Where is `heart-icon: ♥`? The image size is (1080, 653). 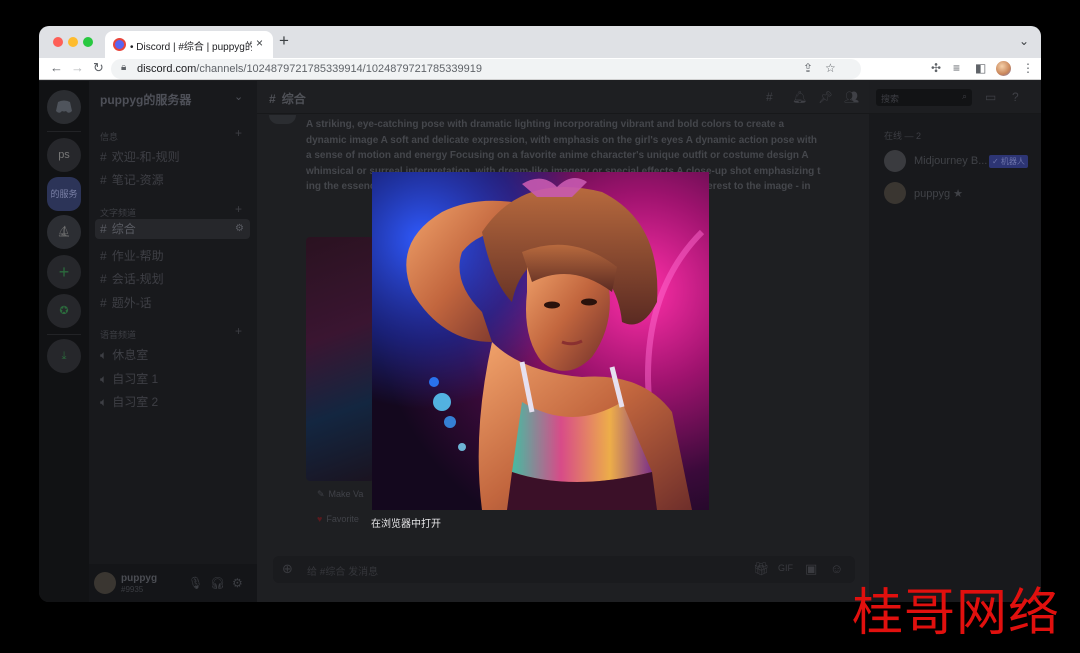
heart-icon: ♥ is located at coordinates (320, 519).